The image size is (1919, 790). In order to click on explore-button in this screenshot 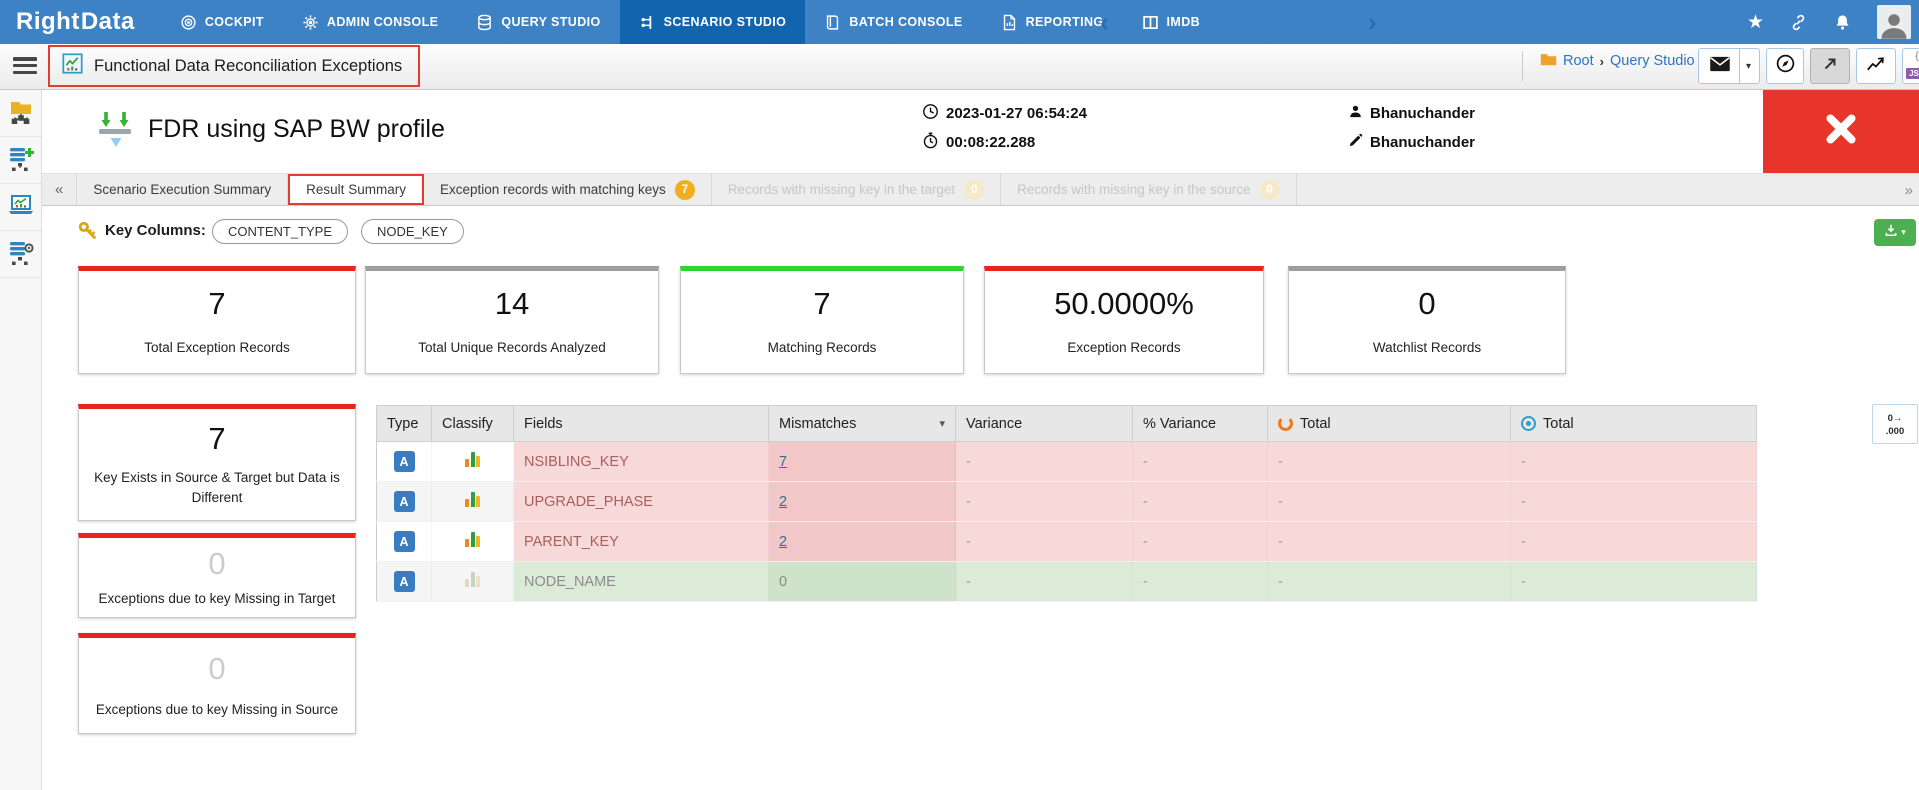, I will do `click(1785, 66)`.